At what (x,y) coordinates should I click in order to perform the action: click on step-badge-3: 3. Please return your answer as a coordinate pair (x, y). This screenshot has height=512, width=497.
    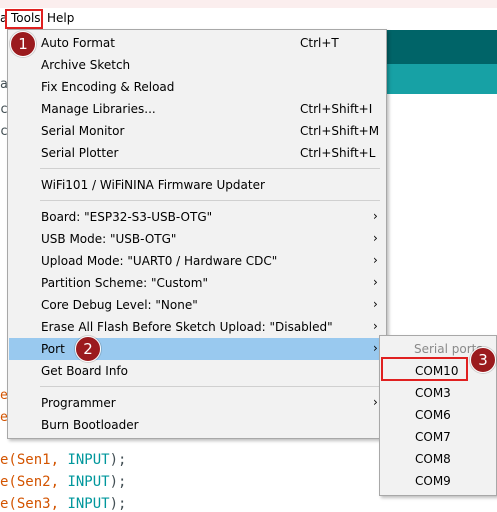
    Looking at the image, I should click on (483, 360).